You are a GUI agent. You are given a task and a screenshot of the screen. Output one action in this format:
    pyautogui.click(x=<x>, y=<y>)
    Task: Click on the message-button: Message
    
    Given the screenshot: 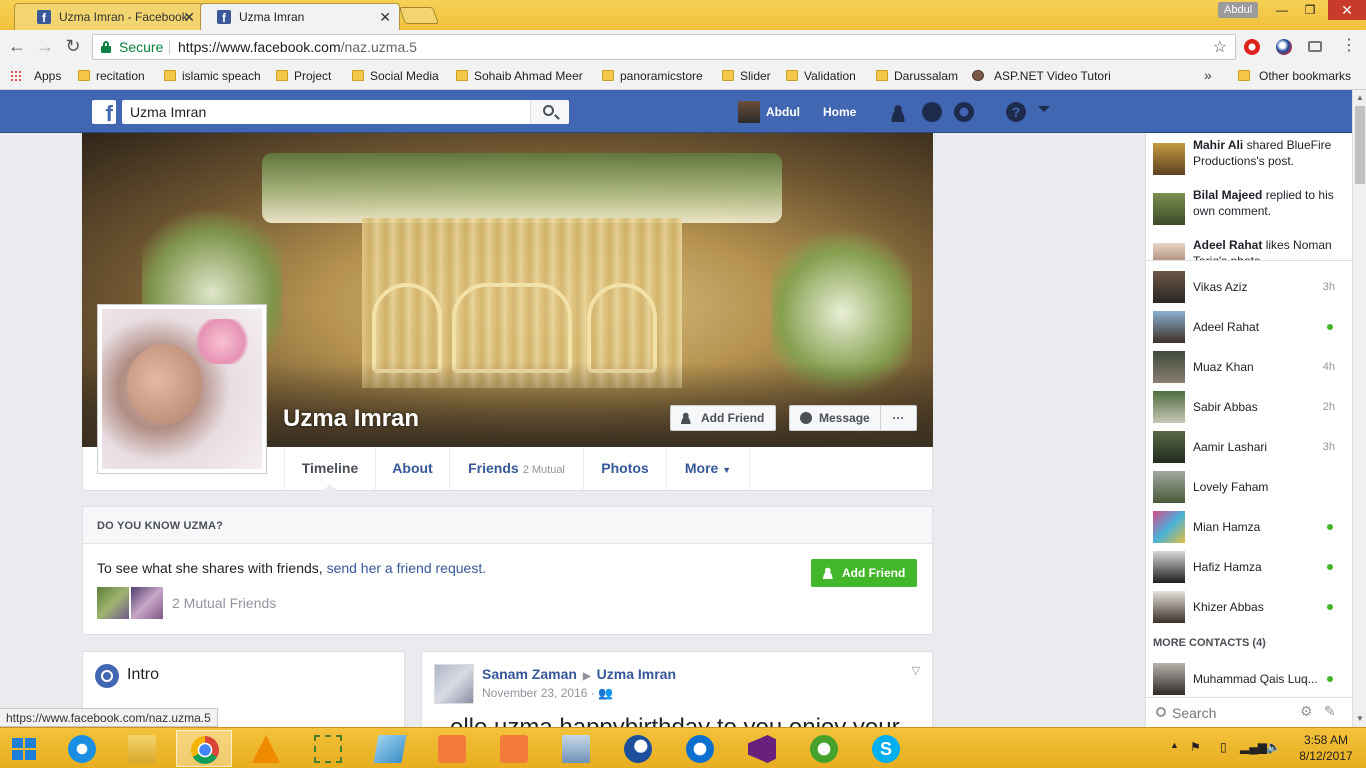 What is the action you would take?
    pyautogui.click(x=835, y=418)
    